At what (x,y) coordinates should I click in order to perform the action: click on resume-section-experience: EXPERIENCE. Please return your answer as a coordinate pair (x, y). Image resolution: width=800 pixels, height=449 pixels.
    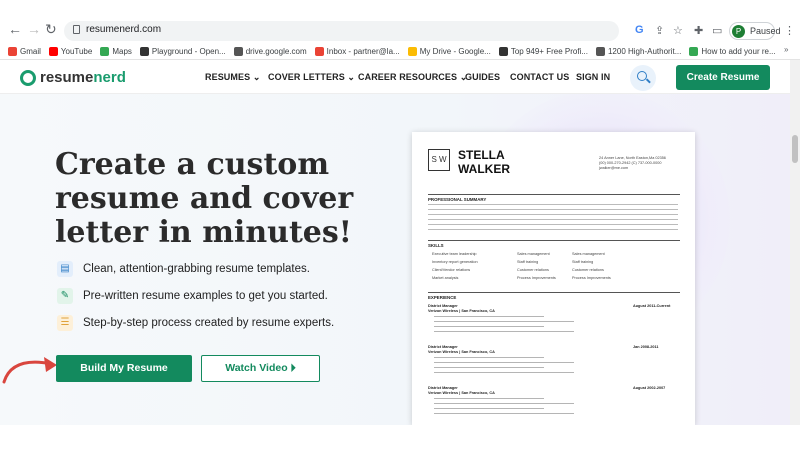
    Looking at the image, I should click on (554, 296).